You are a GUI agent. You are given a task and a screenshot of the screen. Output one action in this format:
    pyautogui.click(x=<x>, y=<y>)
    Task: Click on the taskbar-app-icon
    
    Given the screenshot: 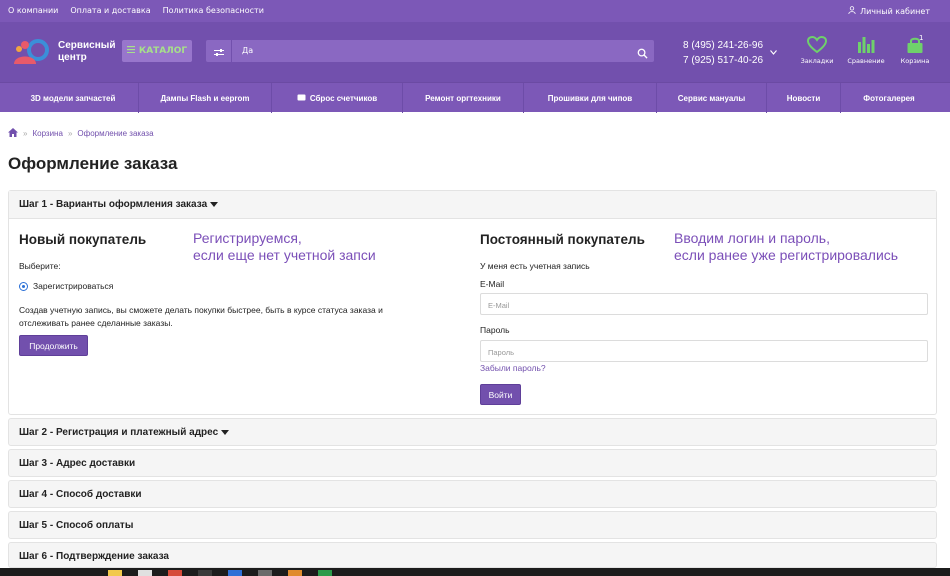 What is the action you would take?
    pyautogui.click(x=145, y=573)
    